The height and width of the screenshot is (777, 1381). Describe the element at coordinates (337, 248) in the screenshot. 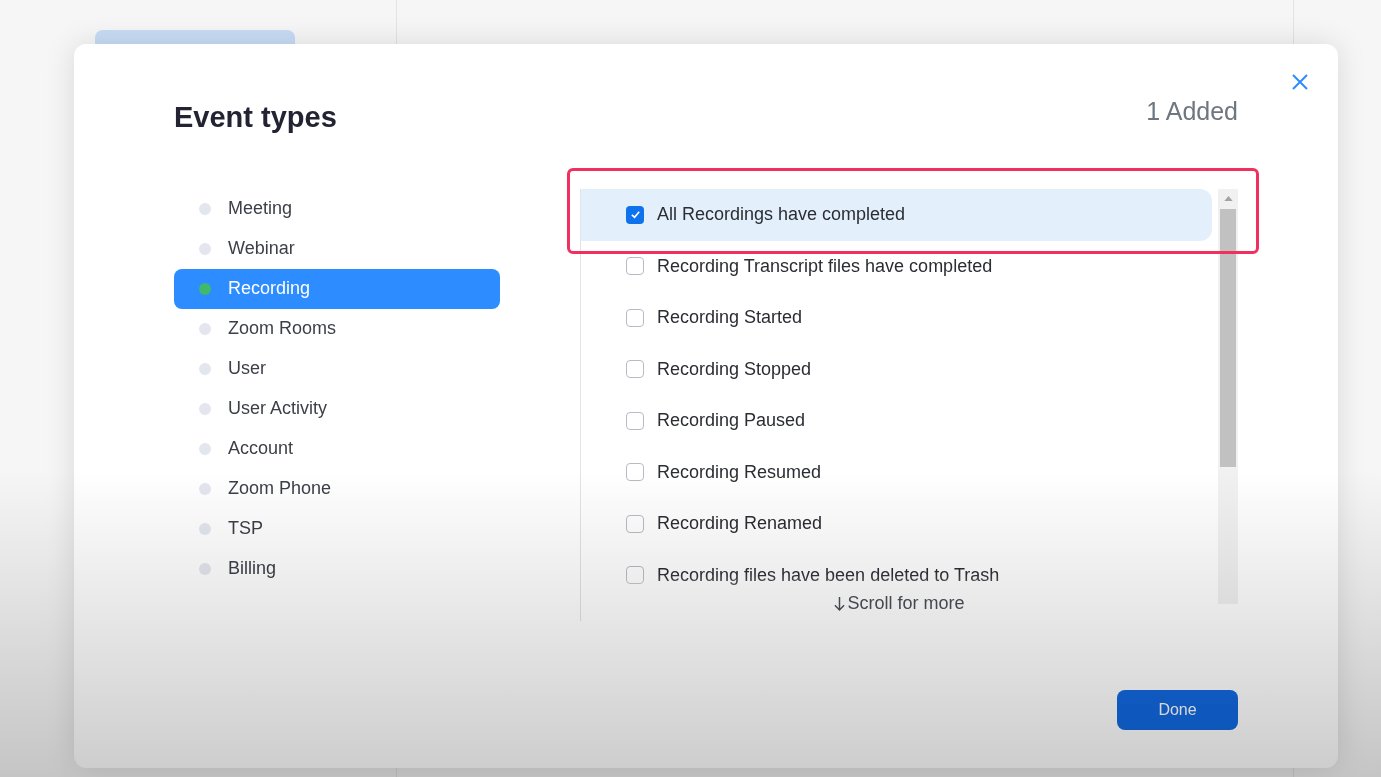

I see `category-tab: Webinar` at that location.